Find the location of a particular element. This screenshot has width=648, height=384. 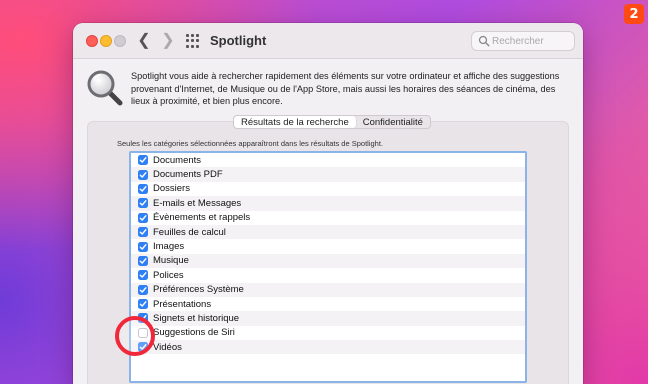

category-row: Préférences Système is located at coordinates (328, 289).